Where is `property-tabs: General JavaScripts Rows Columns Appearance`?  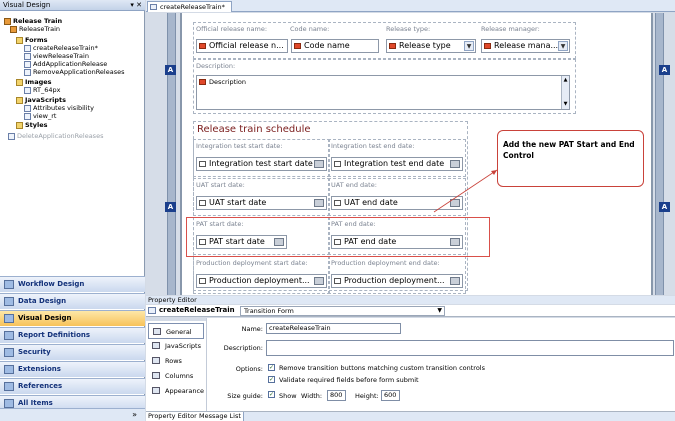
property-tabs: General JavaScripts Rows Columns Appearance is located at coordinates (176, 366).